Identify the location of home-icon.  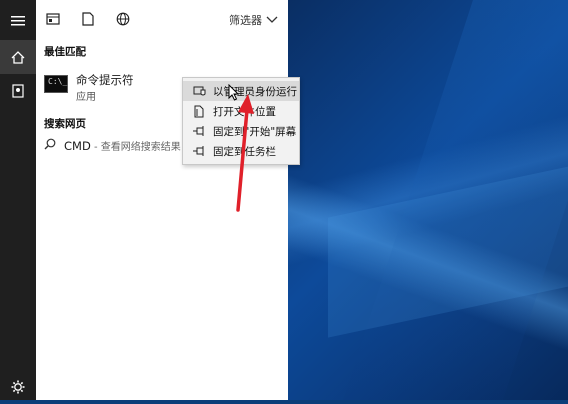
(18, 57).